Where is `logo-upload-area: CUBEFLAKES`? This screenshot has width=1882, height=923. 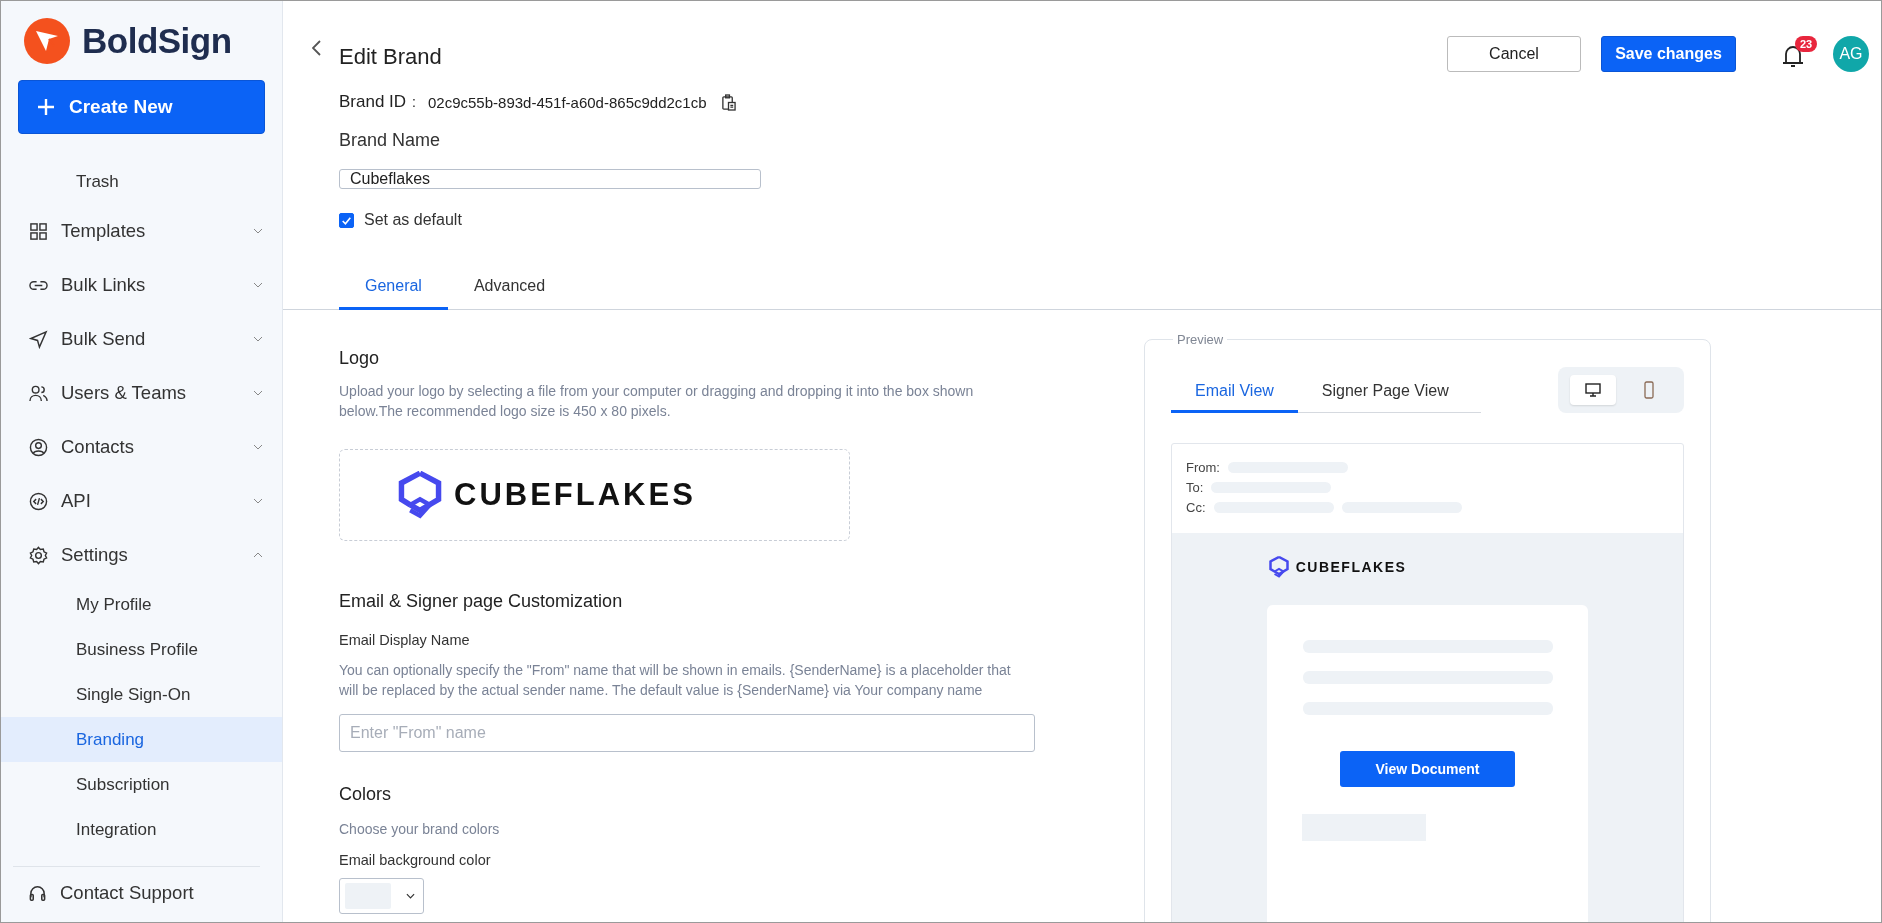
logo-upload-area: CUBEFLAKES is located at coordinates (594, 495).